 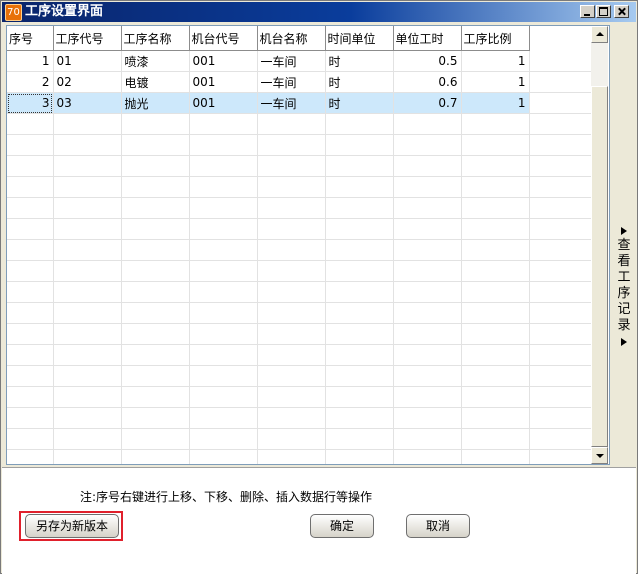 What do you see at coordinates (621, 11) in the screenshot?
I see `close-button` at bounding box center [621, 11].